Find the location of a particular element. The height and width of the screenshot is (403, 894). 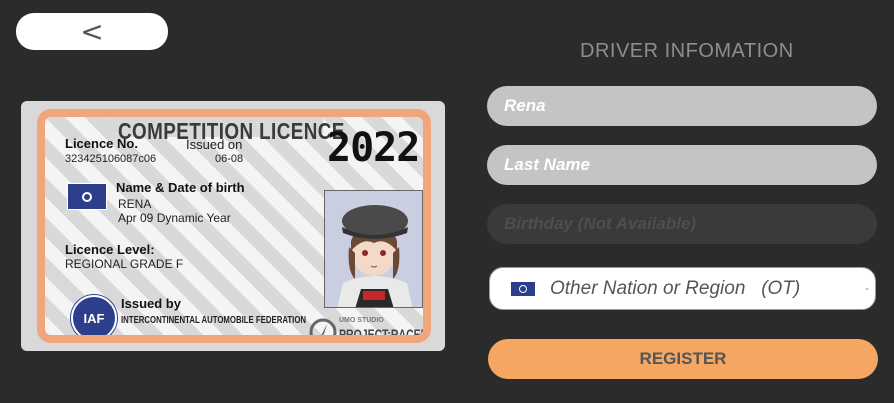

studio-emblem-icon is located at coordinates (323, 326).